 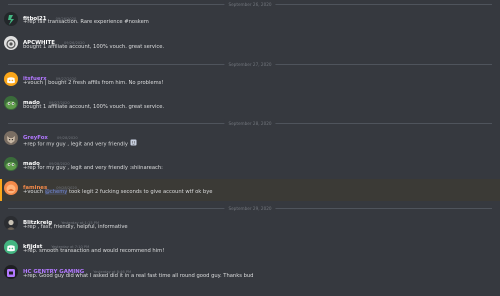 I want to click on emoji-icon, so click(x=133, y=144).